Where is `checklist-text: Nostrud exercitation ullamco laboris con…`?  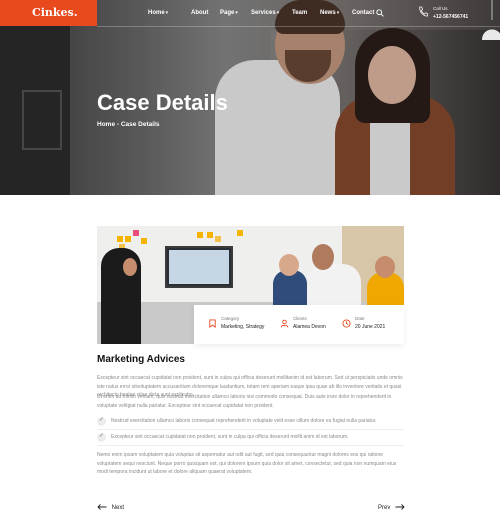
checklist-text: Nostrud exercitation ullamco laboris con… is located at coordinates (244, 421).